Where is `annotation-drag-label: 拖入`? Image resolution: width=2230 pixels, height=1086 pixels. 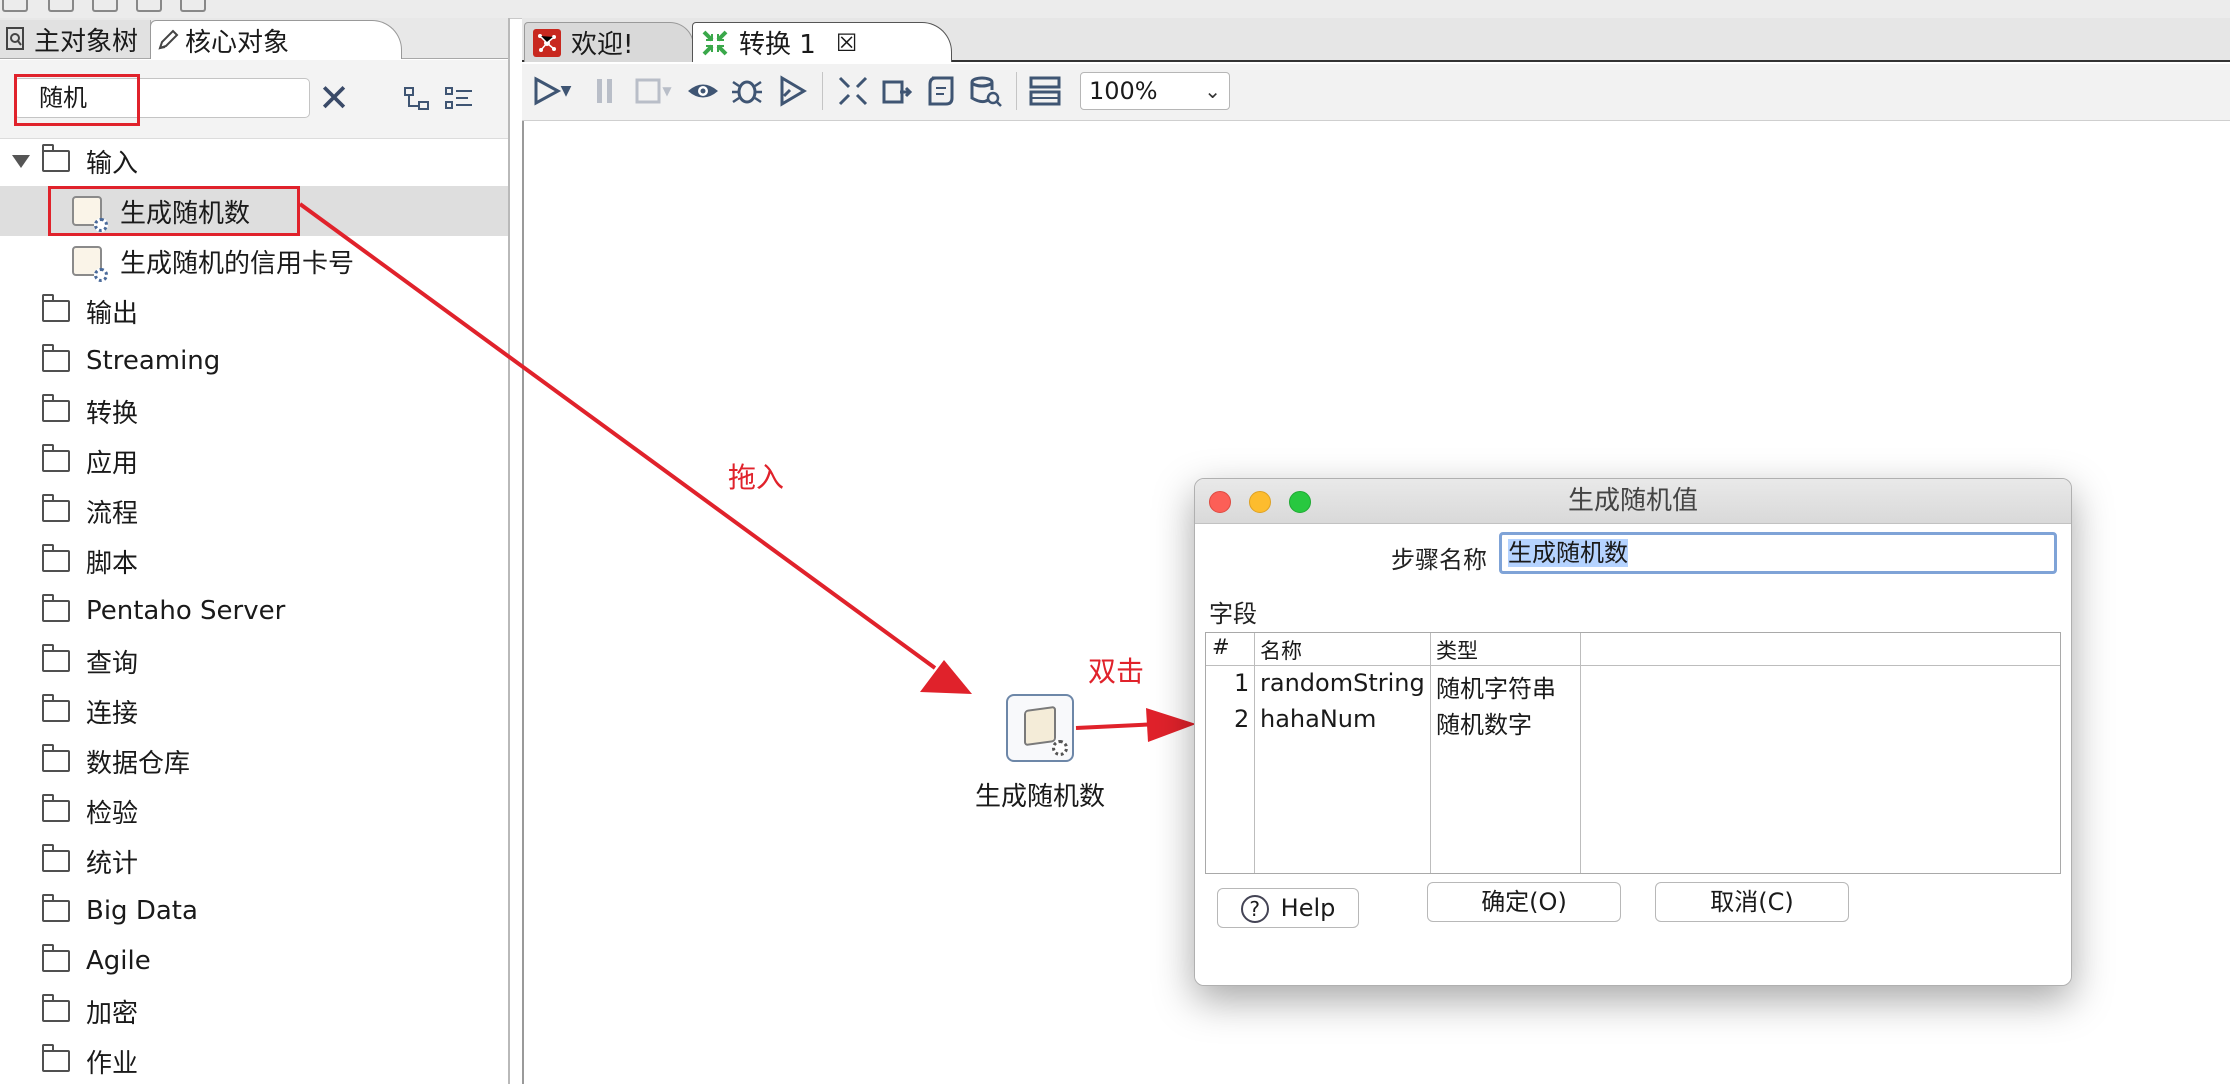 annotation-drag-label: 拖入 is located at coordinates (756, 477).